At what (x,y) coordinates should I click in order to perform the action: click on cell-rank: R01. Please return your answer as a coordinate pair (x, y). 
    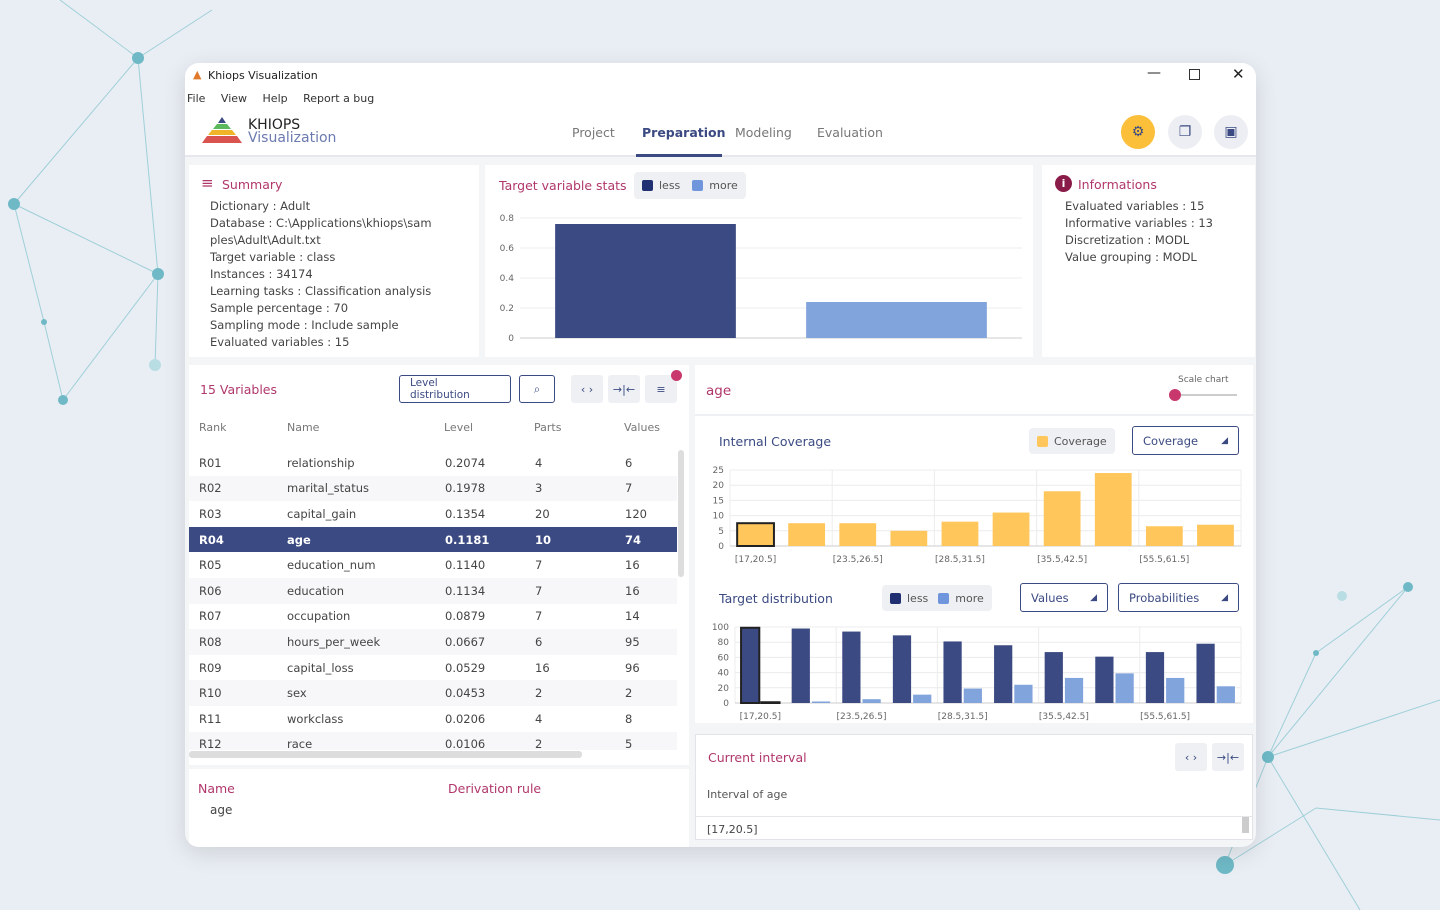
    Looking at the image, I should click on (210, 462).